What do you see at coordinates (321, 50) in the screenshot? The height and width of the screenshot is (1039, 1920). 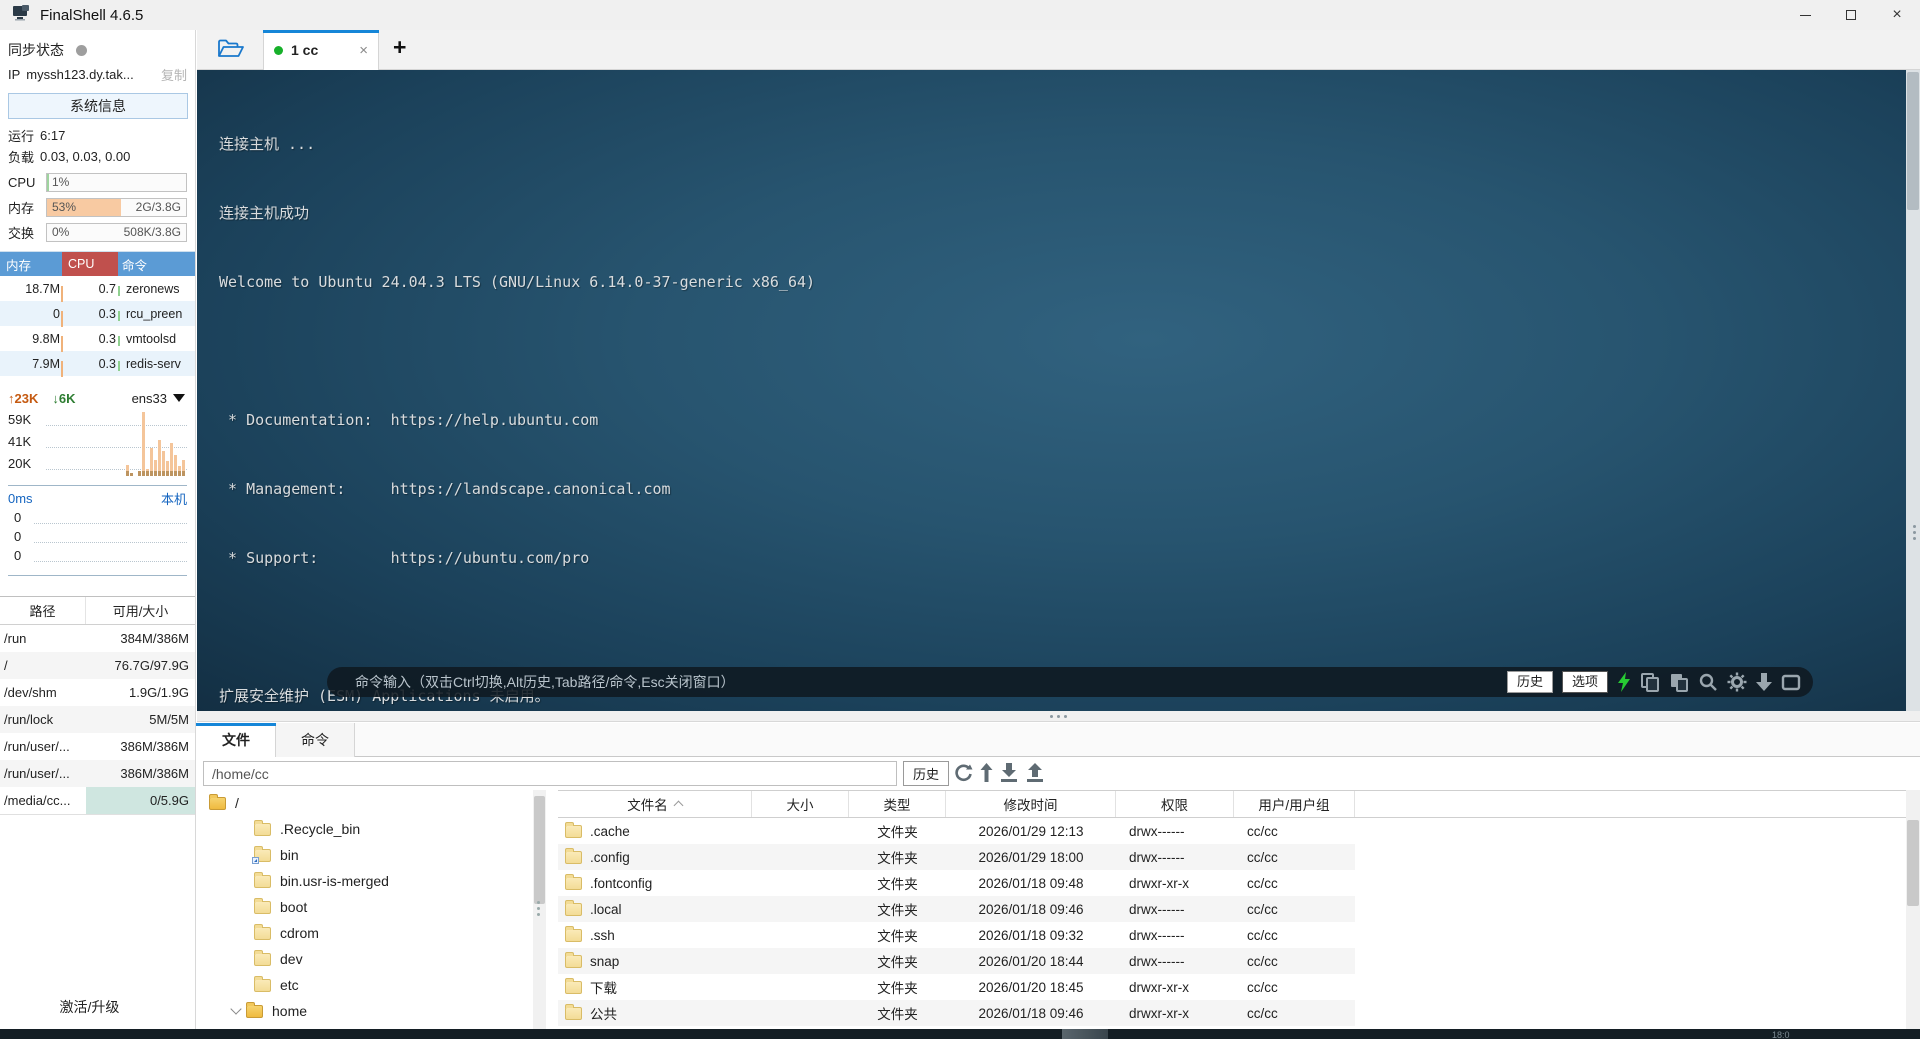 I see `terminal-tab: 1 cc ×` at bounding box center [321, 50].